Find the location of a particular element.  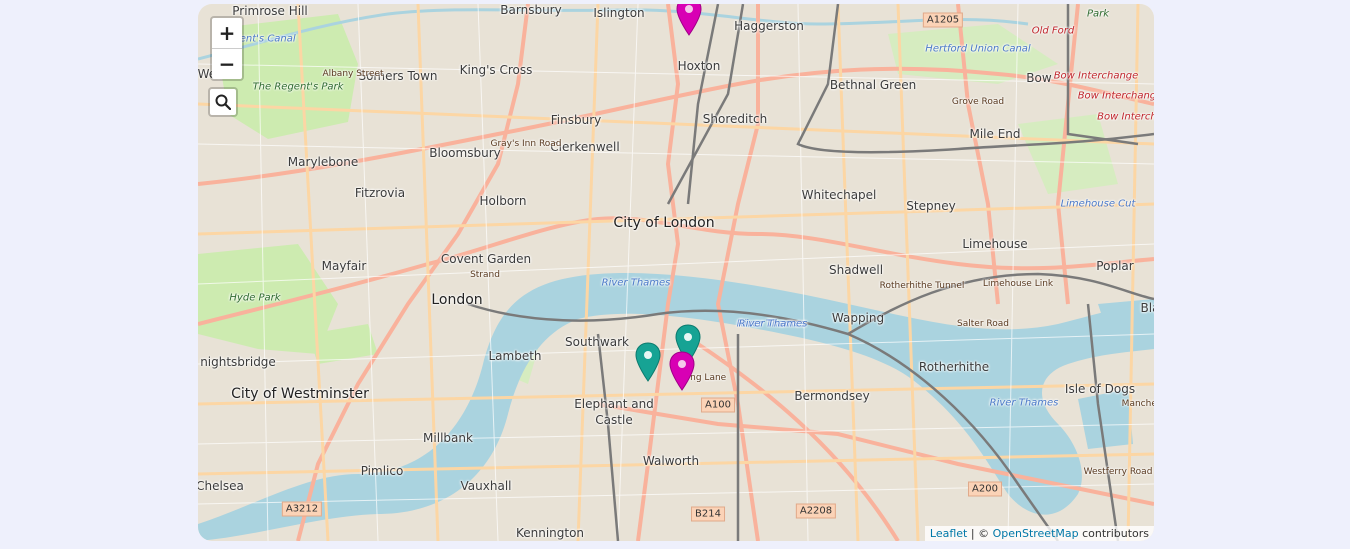

road-shield: A2208 is located at coordinates (816, 511).